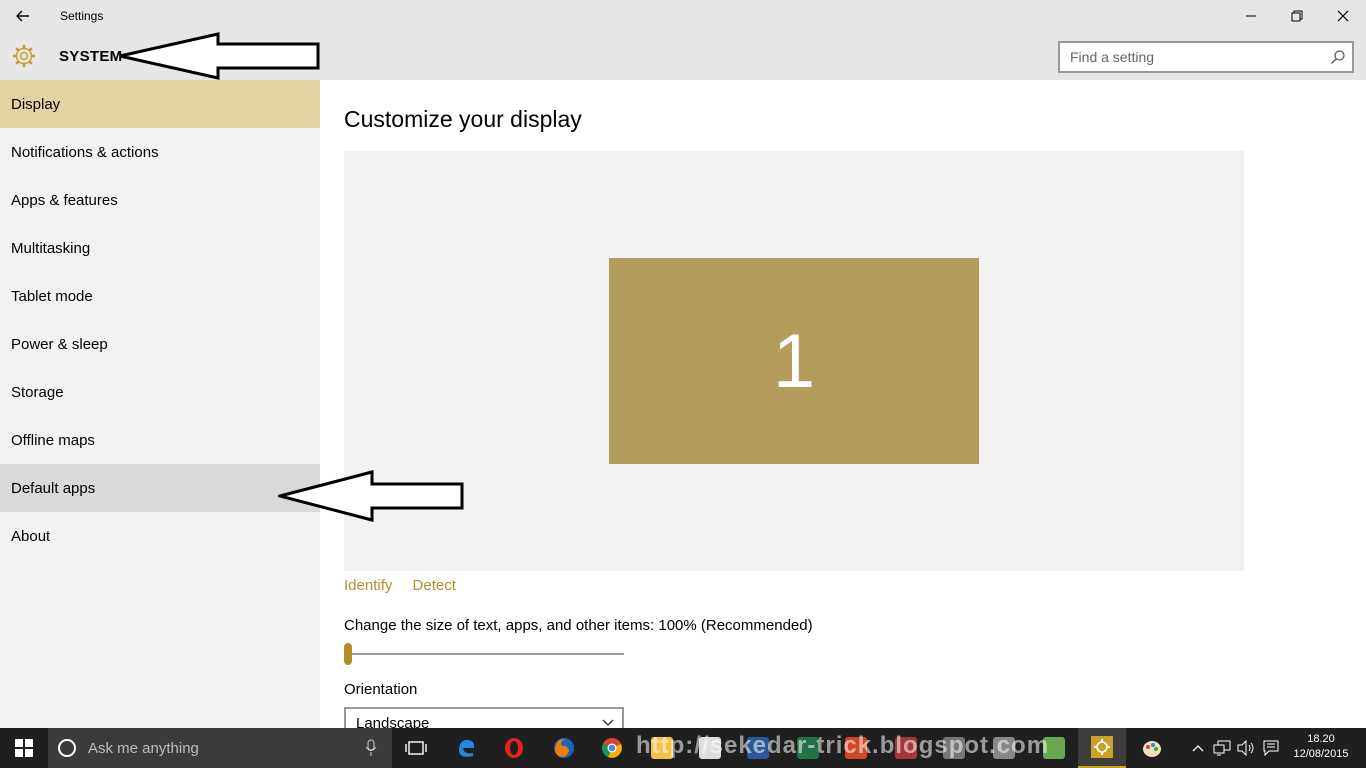 The image size is (1366, 768). I want to click on opera-icon, so click(514, 748).